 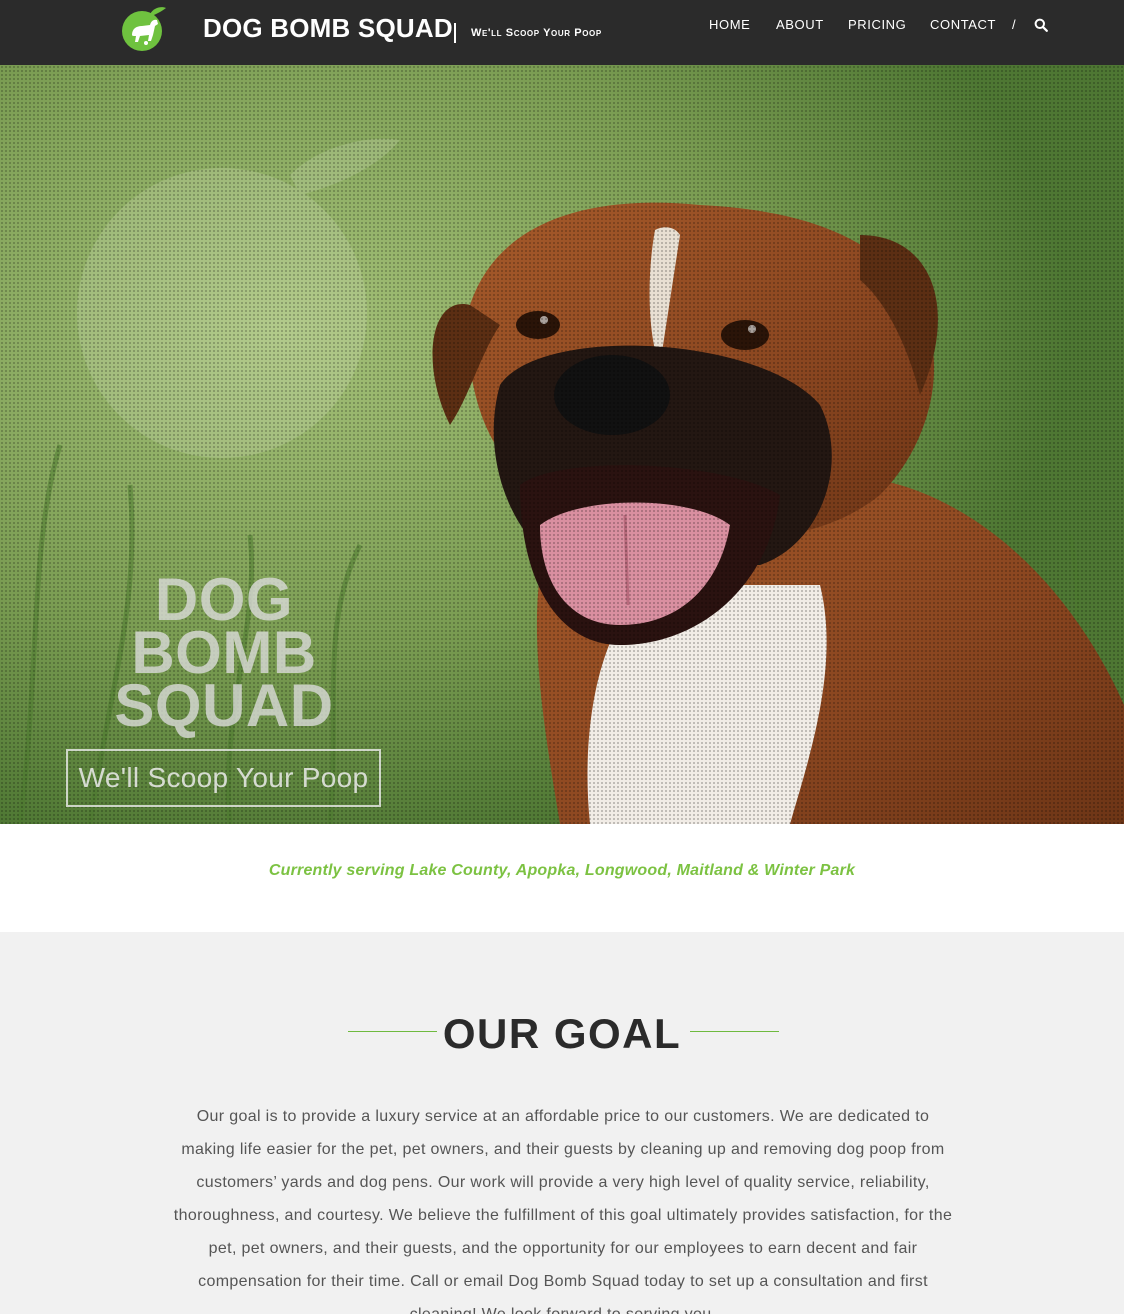 What do you see at coordinates (800, 24) in the screenshot?
I see `nav-about-link: ABOUT` at bounding box center [800, 24].